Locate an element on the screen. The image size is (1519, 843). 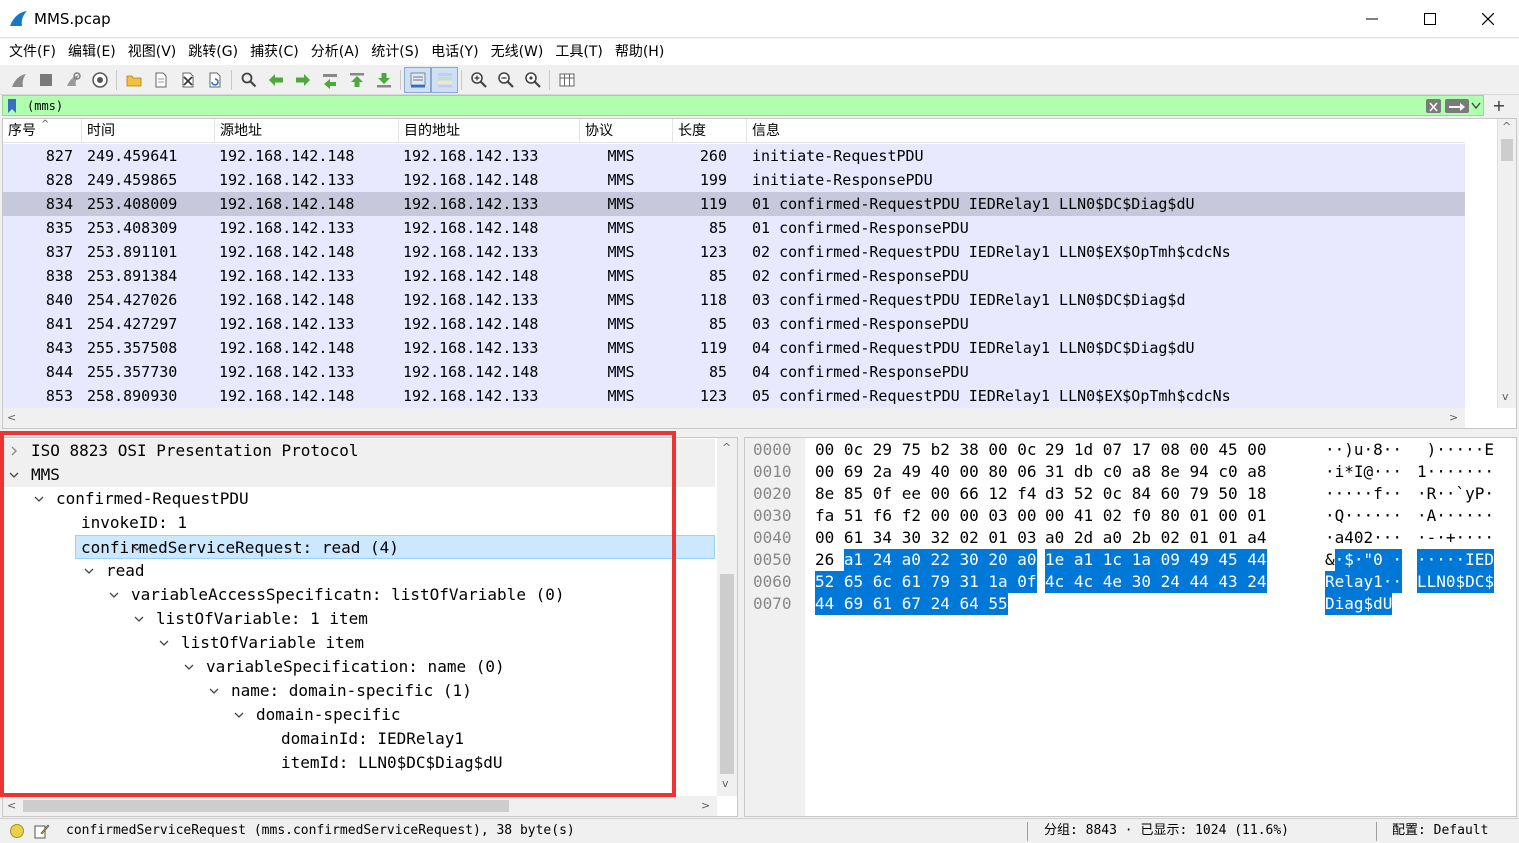
hex-dump: 00 0c 29 75 b2 38 00 0c is located at coordinates (926, 450).